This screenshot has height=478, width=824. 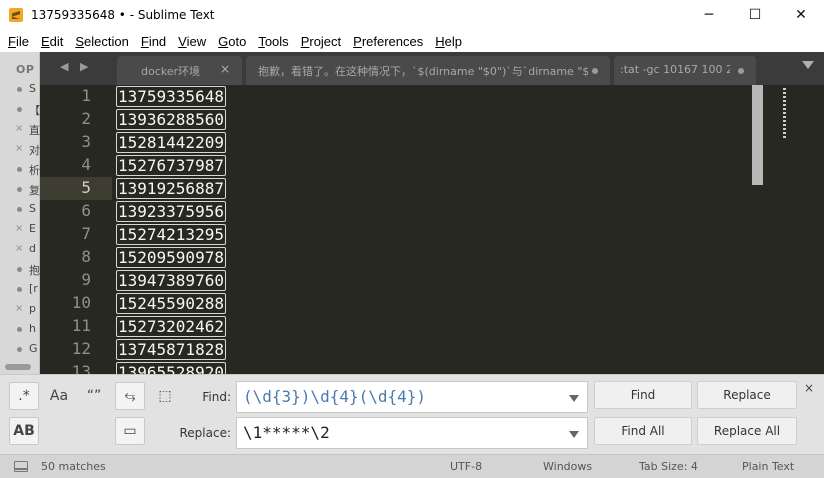 What do you see at coordinates (668, 466) in the screenshot?
I see `tab-size-indicator: Tab Size: 4` at bounding box center [668, 466].